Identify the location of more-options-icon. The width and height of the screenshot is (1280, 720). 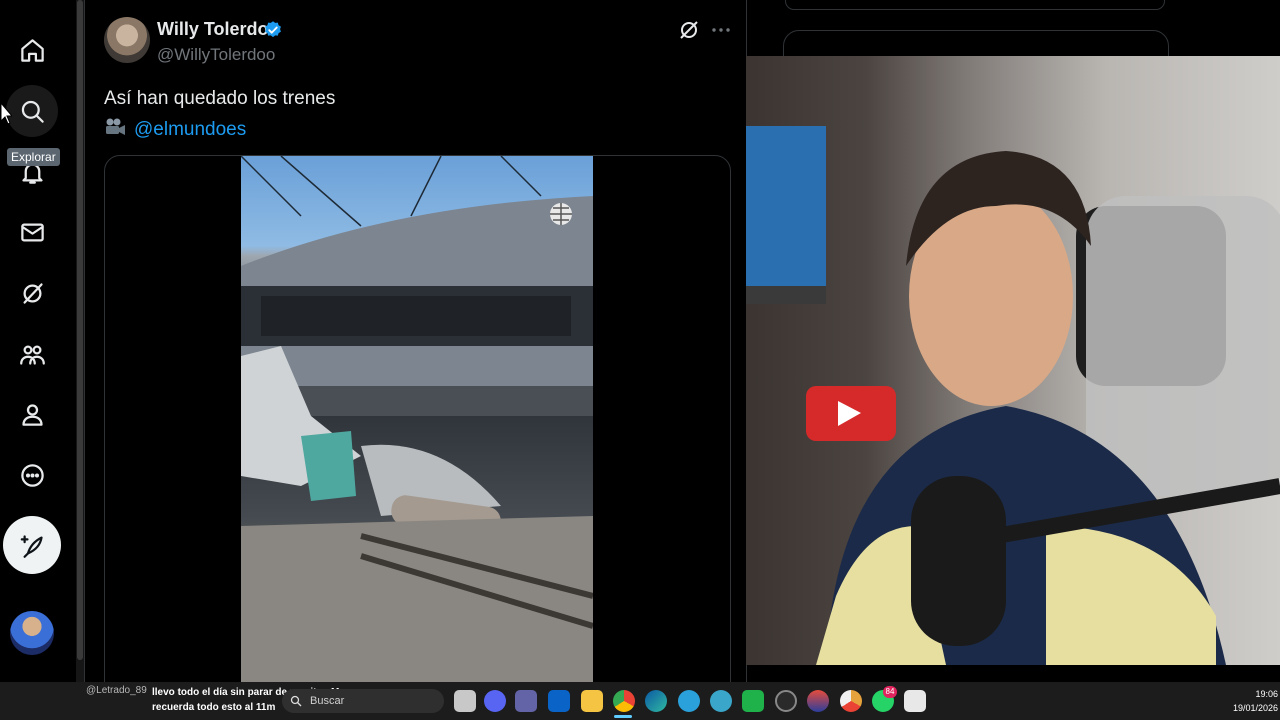
(721, 30).